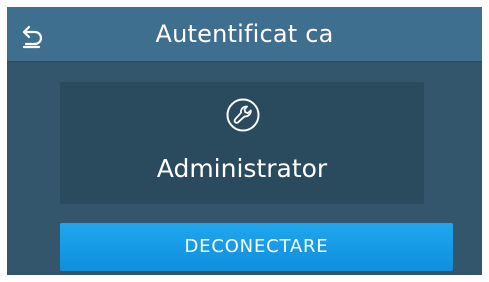 The image size is (489, 282). I want to click on logout-button: DECONECTARE, so click(256, 247).